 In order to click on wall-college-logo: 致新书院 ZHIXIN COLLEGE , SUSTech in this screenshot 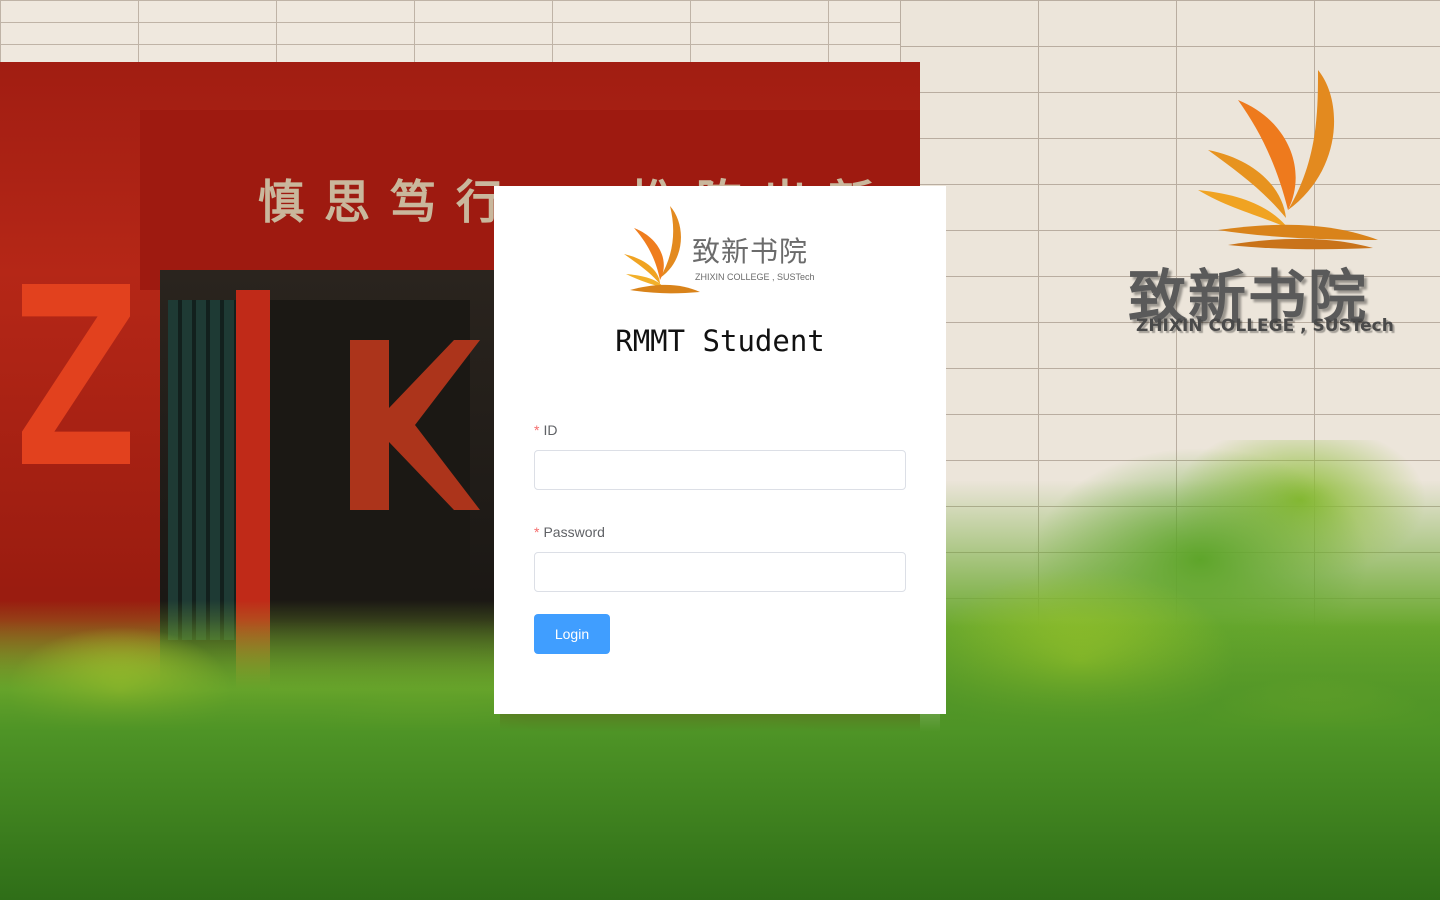, I will do `click(1268, 205)`.